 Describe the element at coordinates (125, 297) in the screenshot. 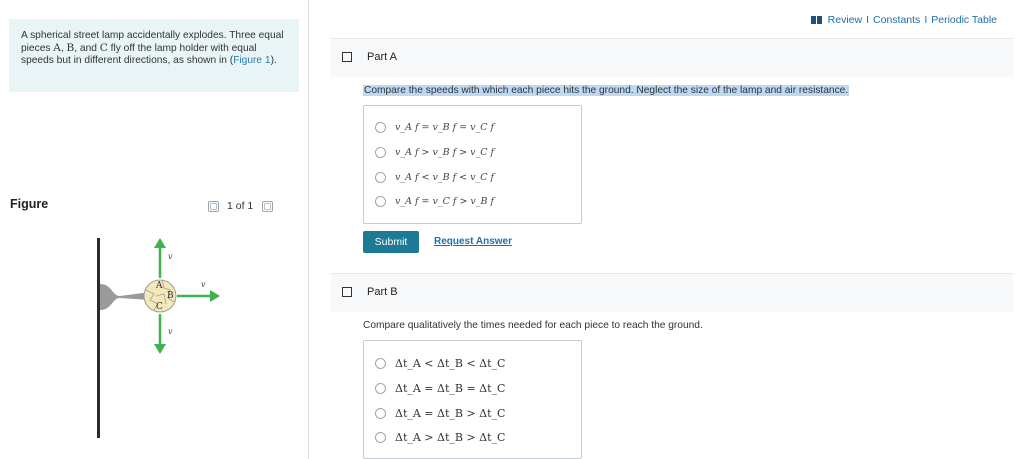

I see `lamp-holder` at that location.